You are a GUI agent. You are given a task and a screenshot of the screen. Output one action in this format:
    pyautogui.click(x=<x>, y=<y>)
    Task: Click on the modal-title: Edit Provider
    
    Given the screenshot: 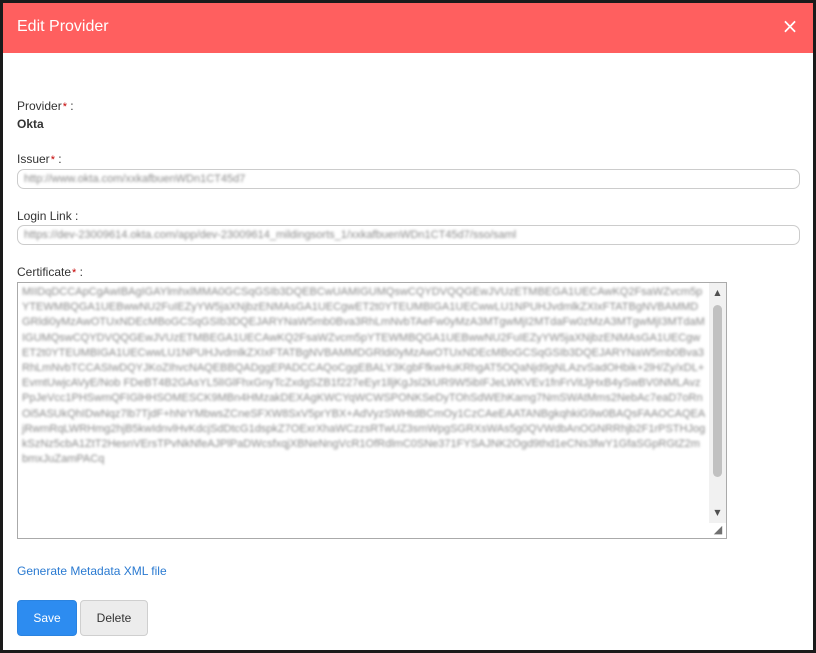 What is the action you would take?
    pyautogui.click(x=63, y=26)
    